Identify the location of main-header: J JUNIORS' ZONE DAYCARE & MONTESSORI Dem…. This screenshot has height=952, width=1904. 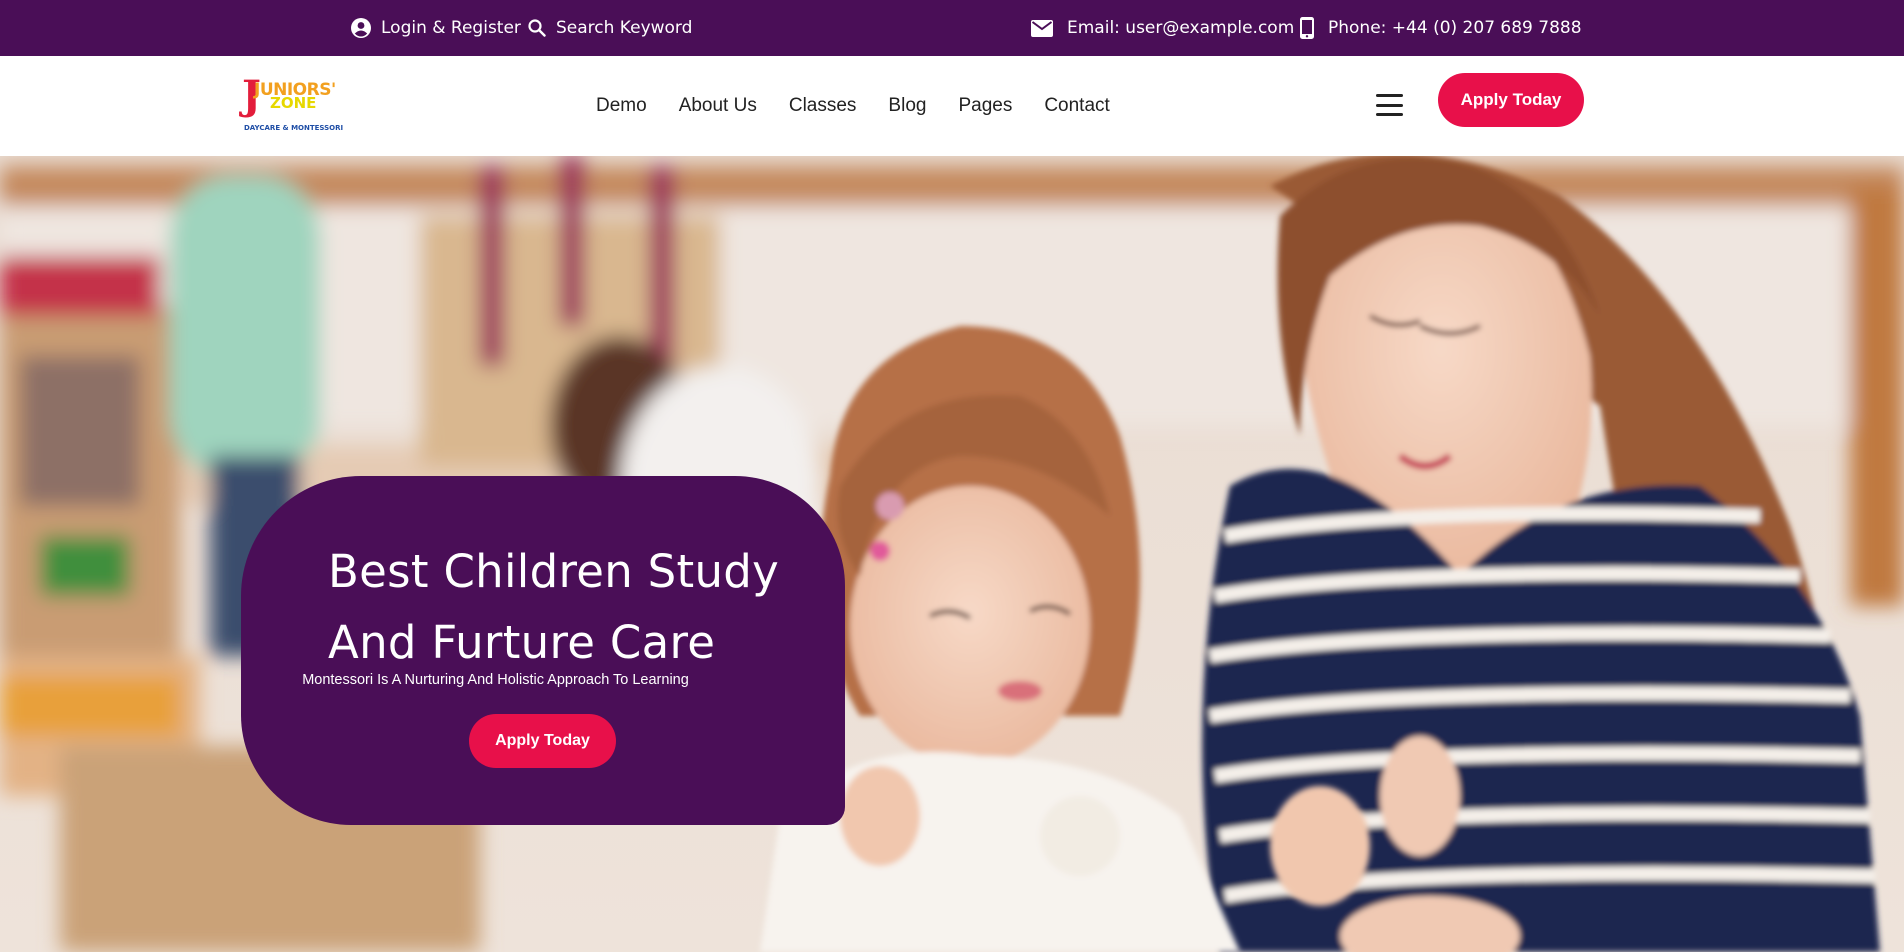
(952, 106).